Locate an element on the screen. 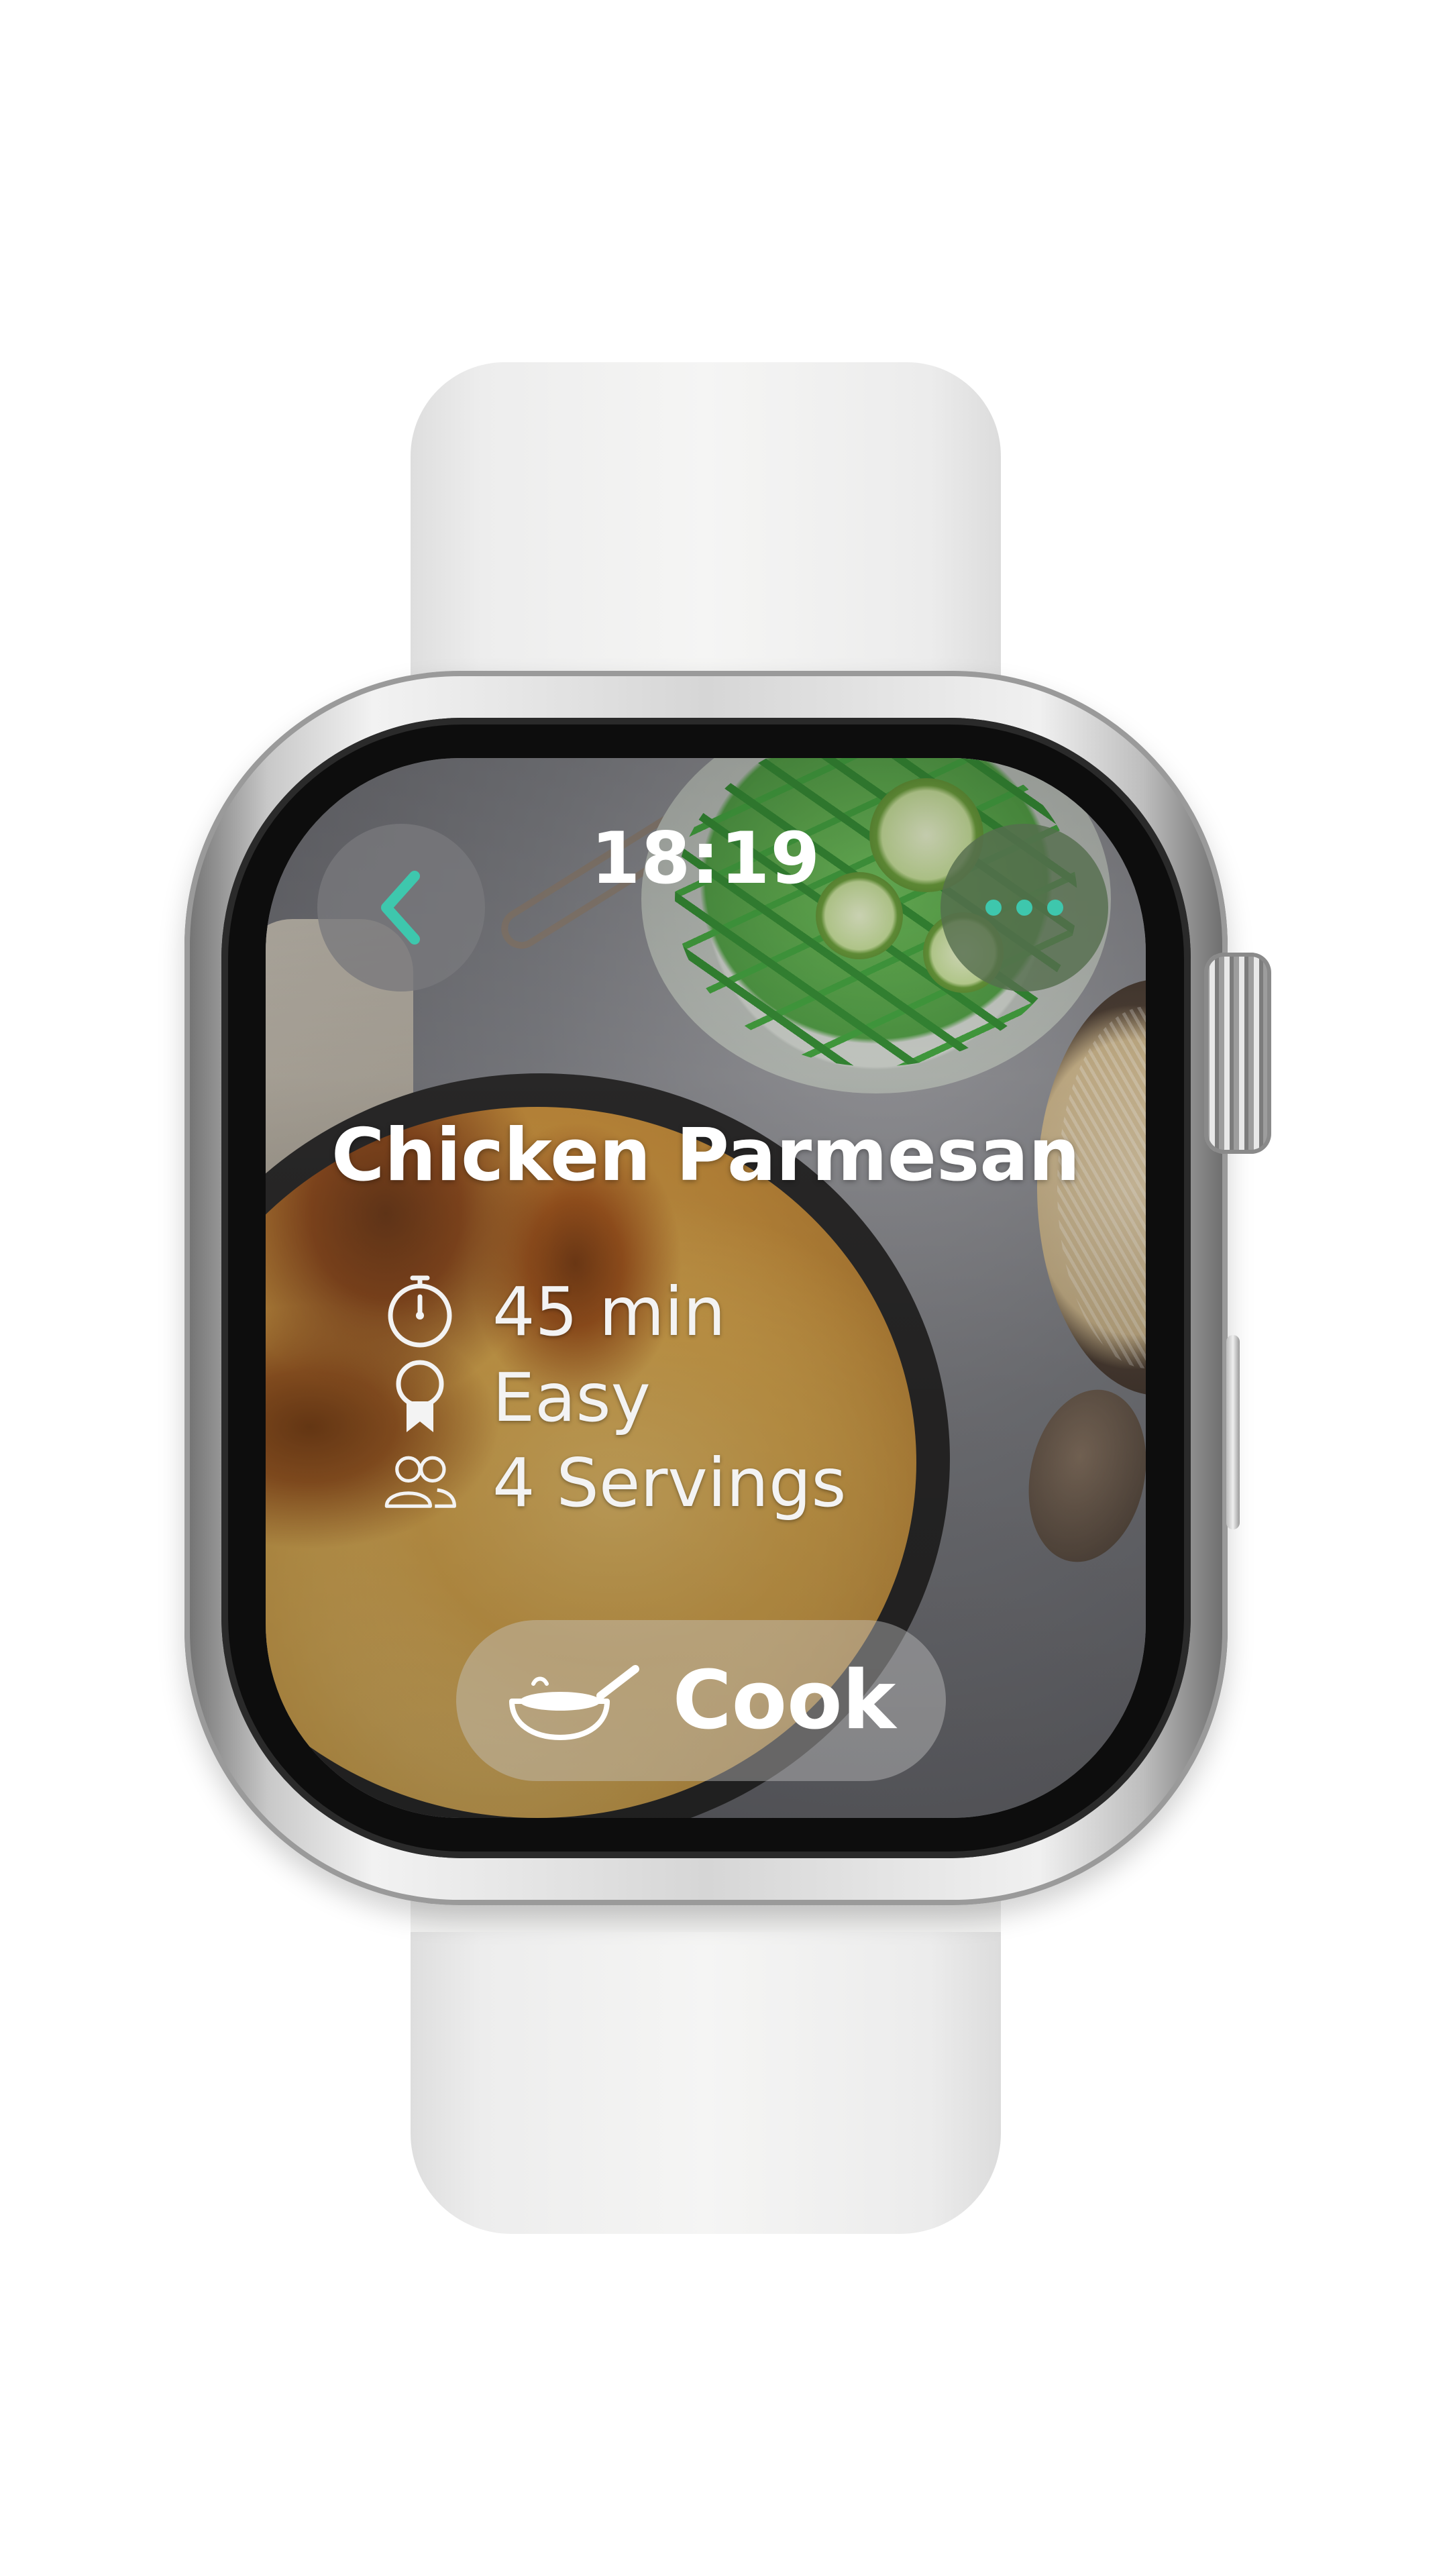 This screenshot has height=2576, width=1449. pan-icon is located at coordinates (573, 1702).